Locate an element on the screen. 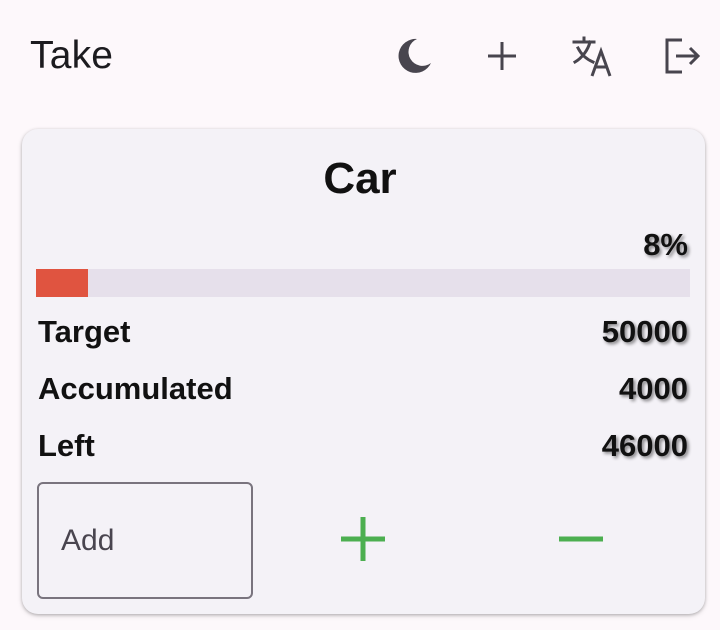 Image resolution: width=720 pixels, height=630 pixels. target-label: Target is located at coordinates (84, 331).